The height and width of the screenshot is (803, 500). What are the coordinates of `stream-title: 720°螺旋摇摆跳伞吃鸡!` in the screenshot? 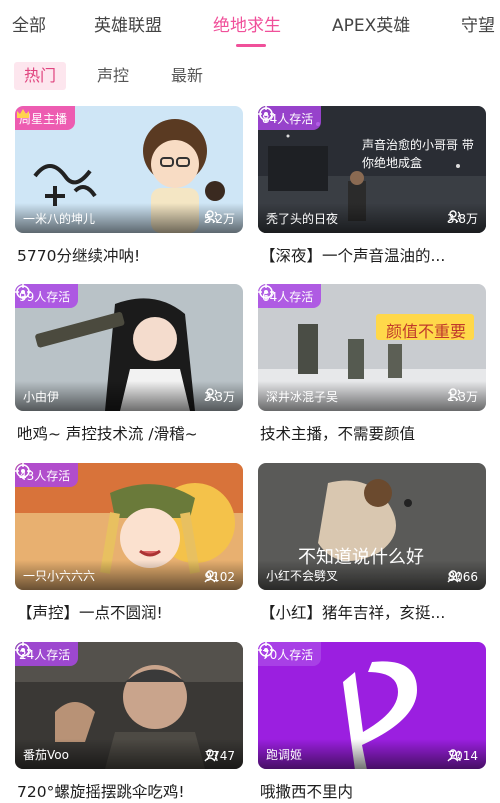 It's located at (130, 791).